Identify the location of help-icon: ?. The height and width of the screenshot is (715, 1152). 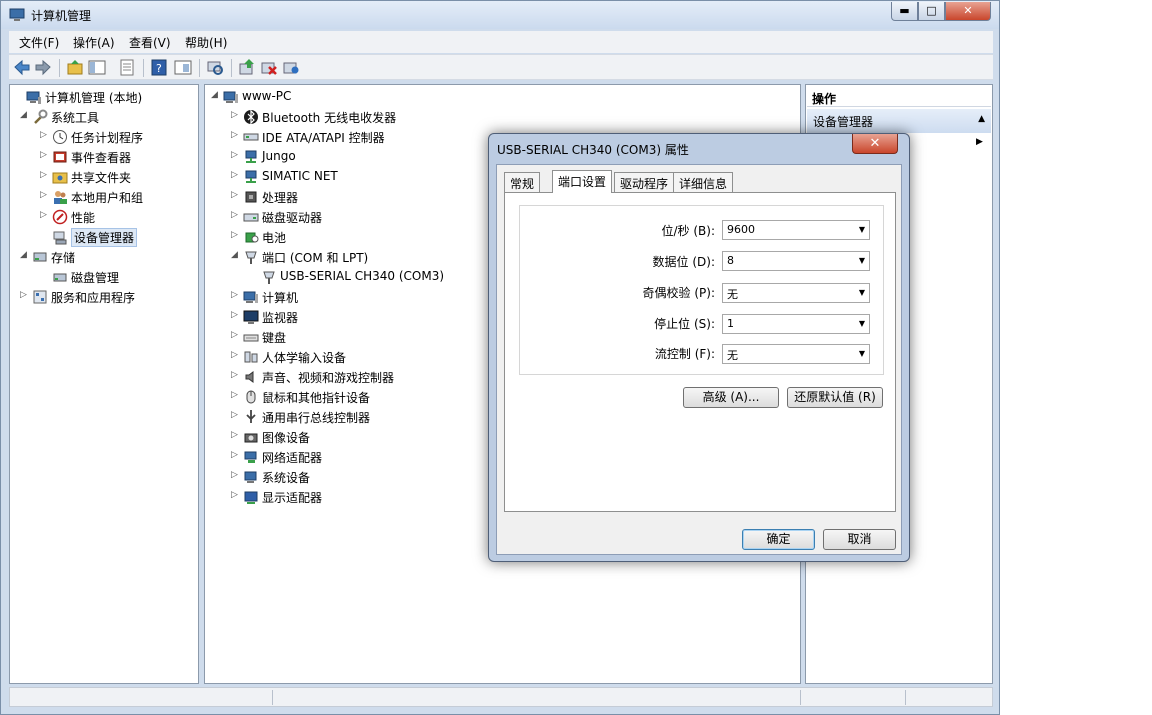
(159, 67).